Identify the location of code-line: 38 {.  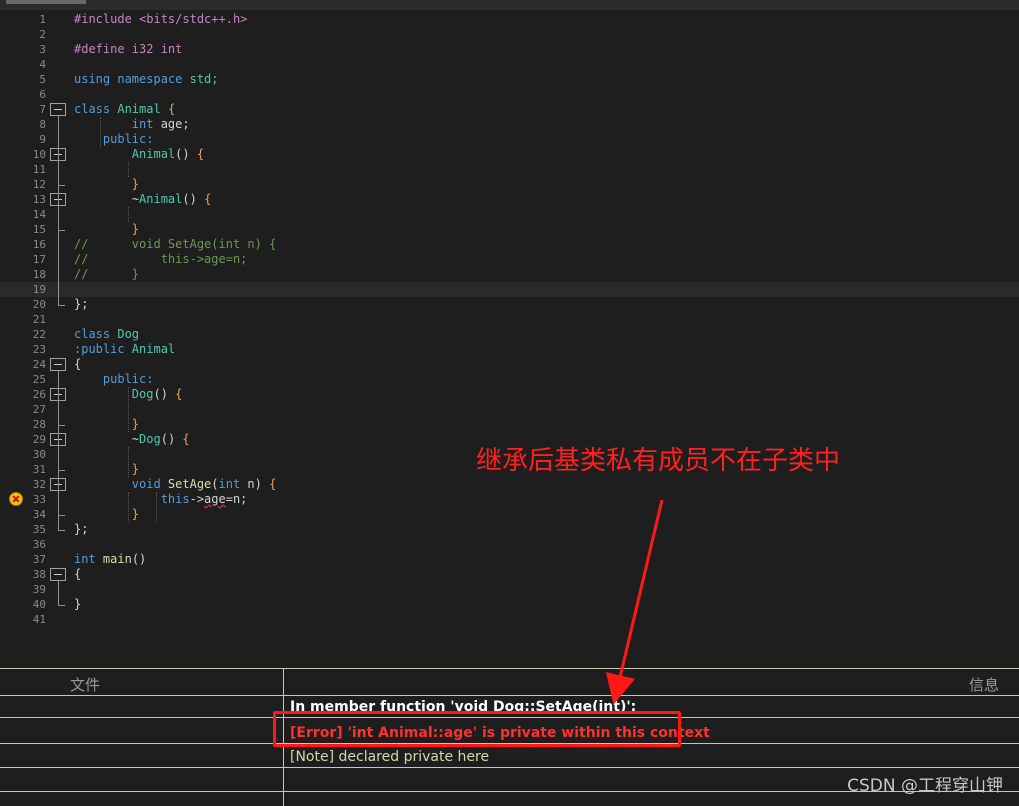
(509, 574).